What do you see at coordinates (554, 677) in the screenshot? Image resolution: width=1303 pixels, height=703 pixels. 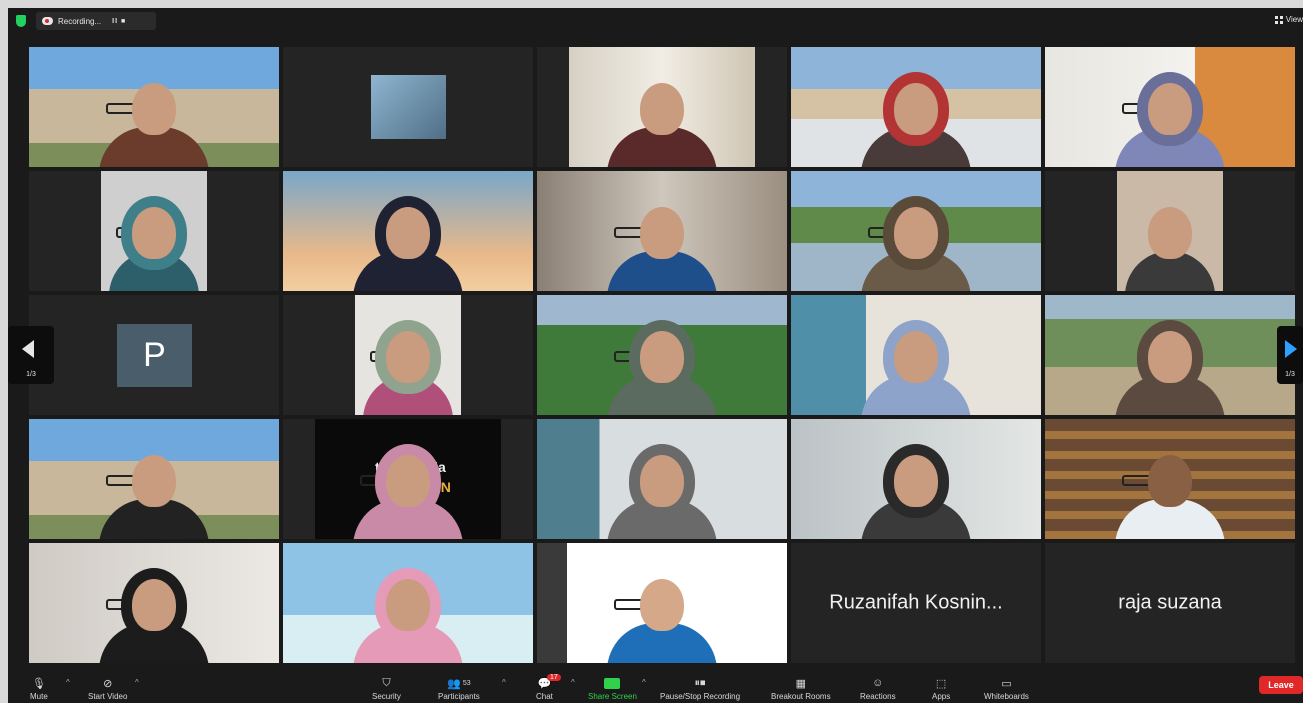 I see `chat-badge: 17` at bounding box center [554, 677].